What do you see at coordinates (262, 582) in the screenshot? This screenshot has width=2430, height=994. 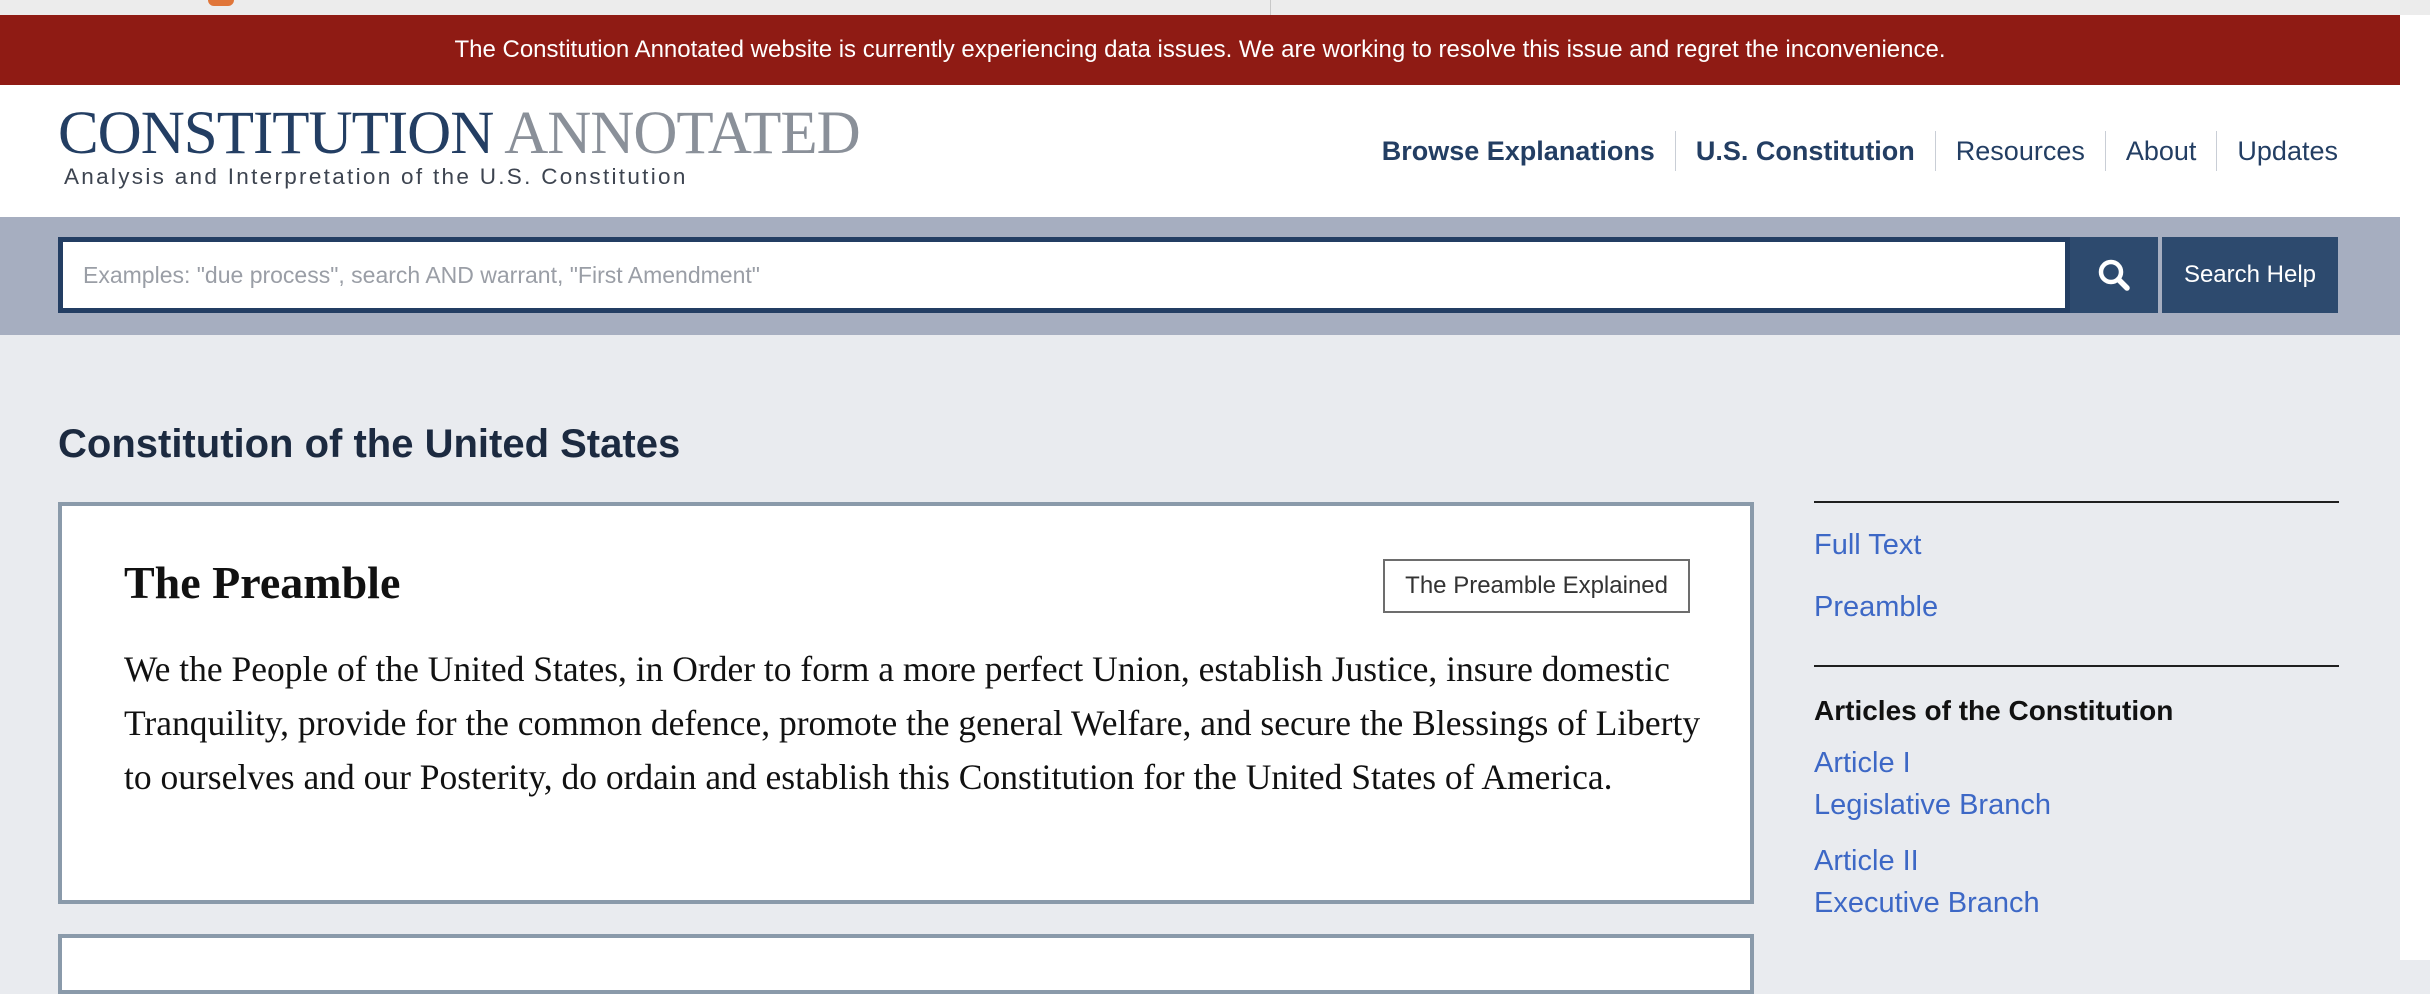 I see `preamble-heading: The Preamble` at bounding box center [262, 582].